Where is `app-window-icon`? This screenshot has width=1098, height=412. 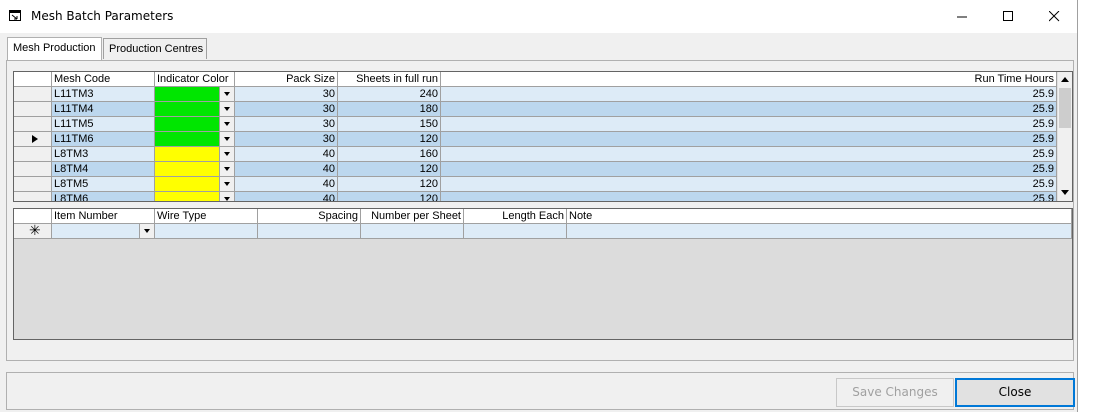 app-window-icon is located at coordinates (15, 15).